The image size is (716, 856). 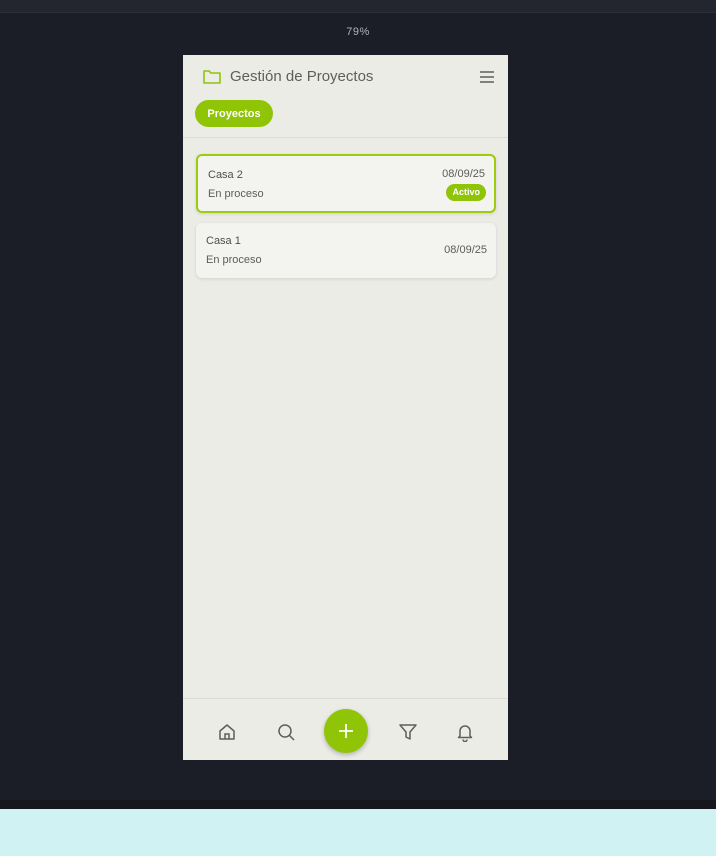 What do you see at coordinates (212, 77) in the screenshot?
I see `folder-icon` at bounding box center [212, 77].